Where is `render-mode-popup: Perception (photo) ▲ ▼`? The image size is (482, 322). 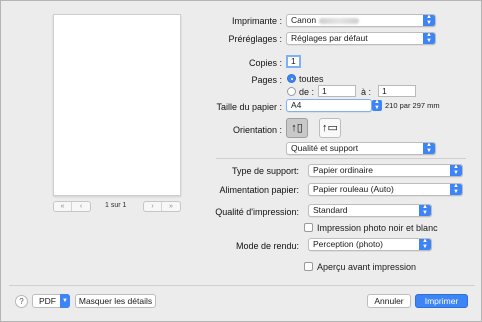 render-mode-popup: Perception (photo) ▲ ▼ is located at coordinates (370, 244).